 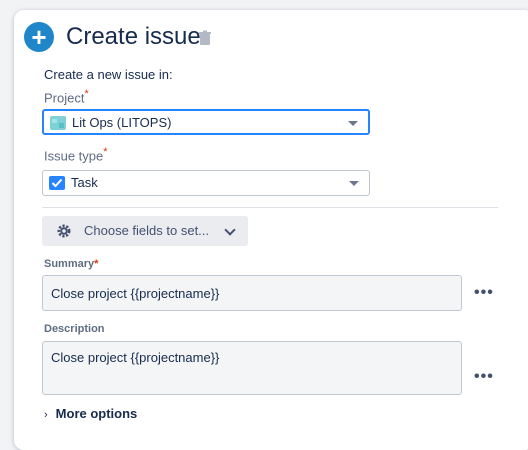 I want to click on description-more-button: •••, so click(x=484, y=377).